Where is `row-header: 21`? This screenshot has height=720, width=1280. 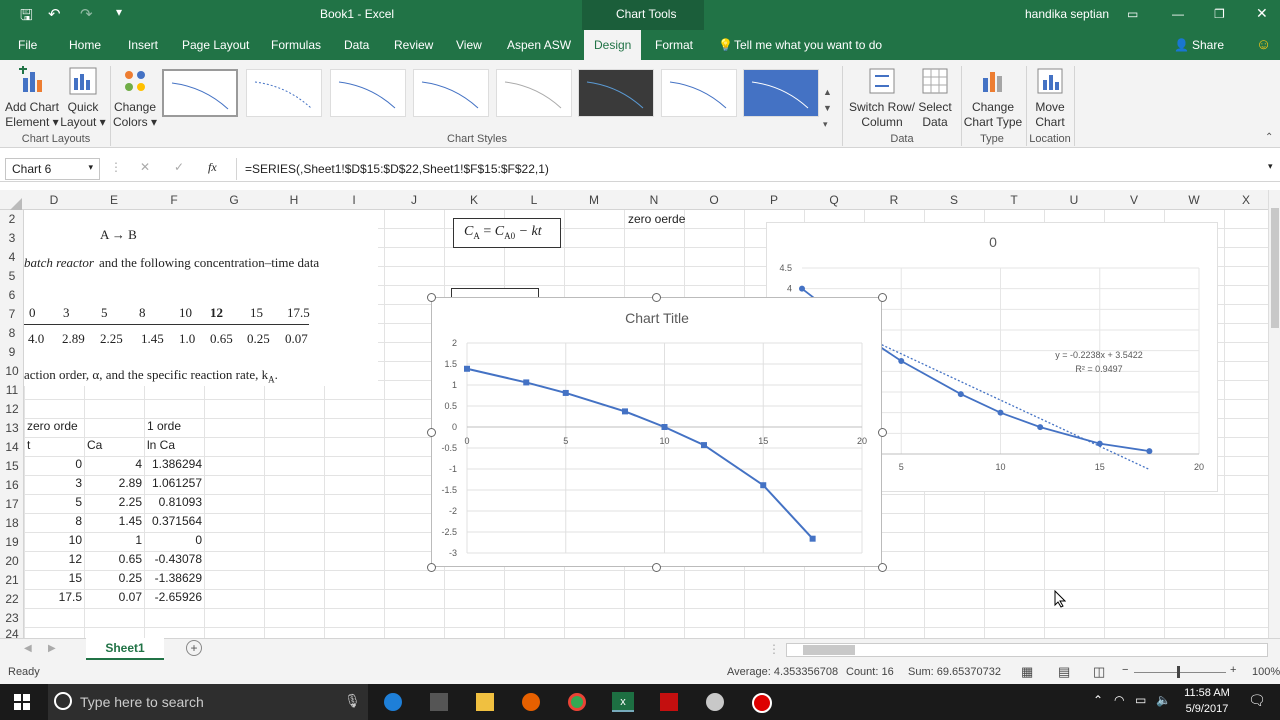
row-header: 21 is located at coordinates (12, 580).